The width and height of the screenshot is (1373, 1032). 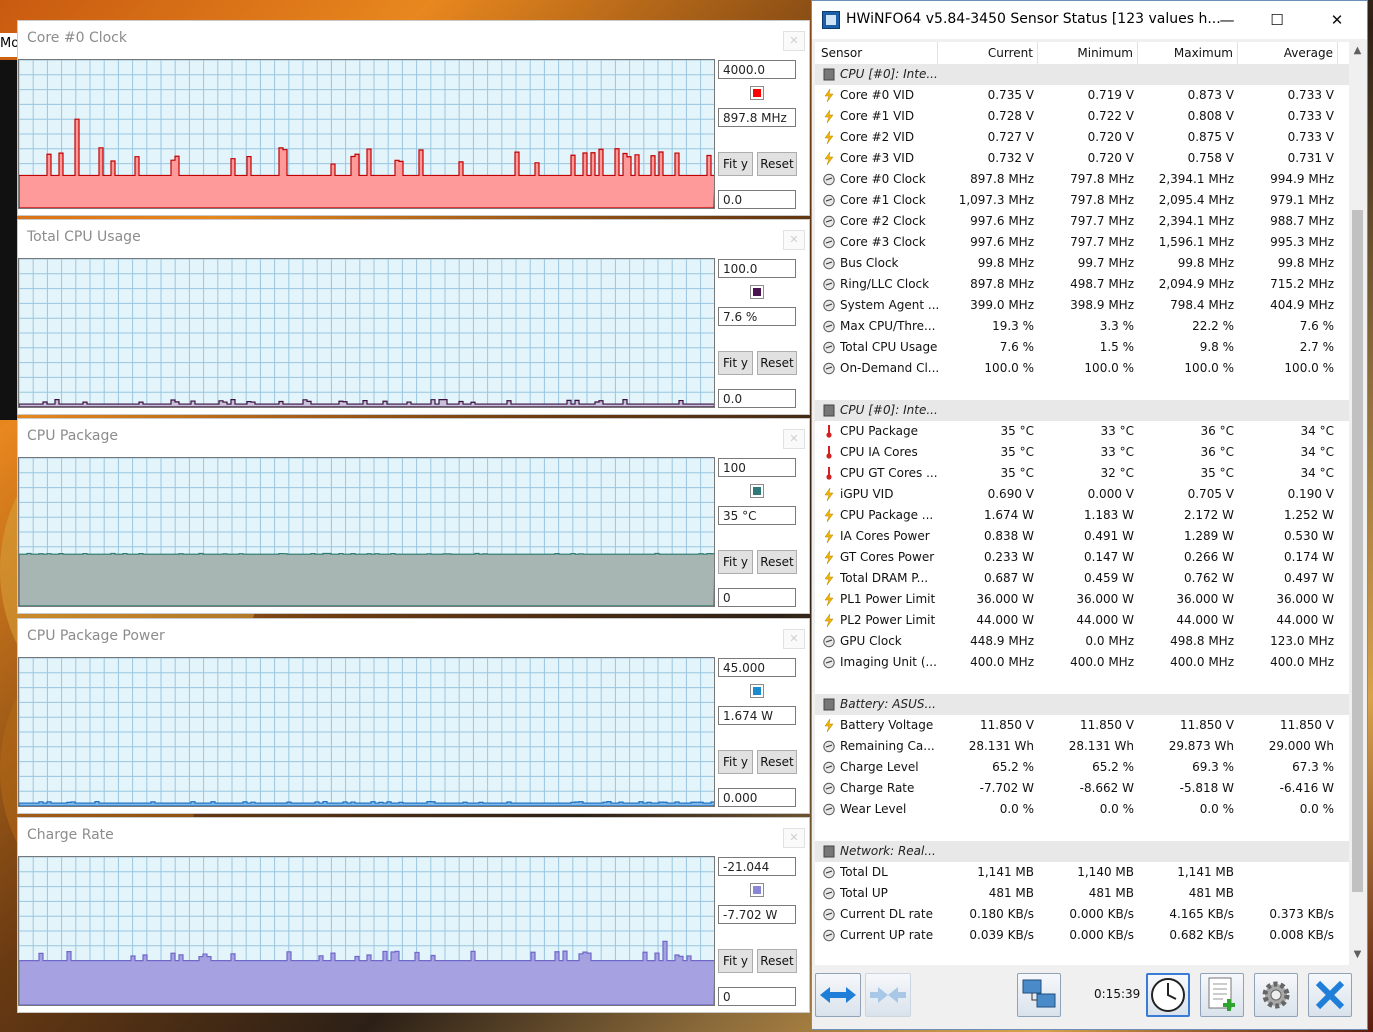 I want to click on graph-window: CPU Package ✕ 100 35 °C Fit y Reset 0, so click(x=413, y=516).